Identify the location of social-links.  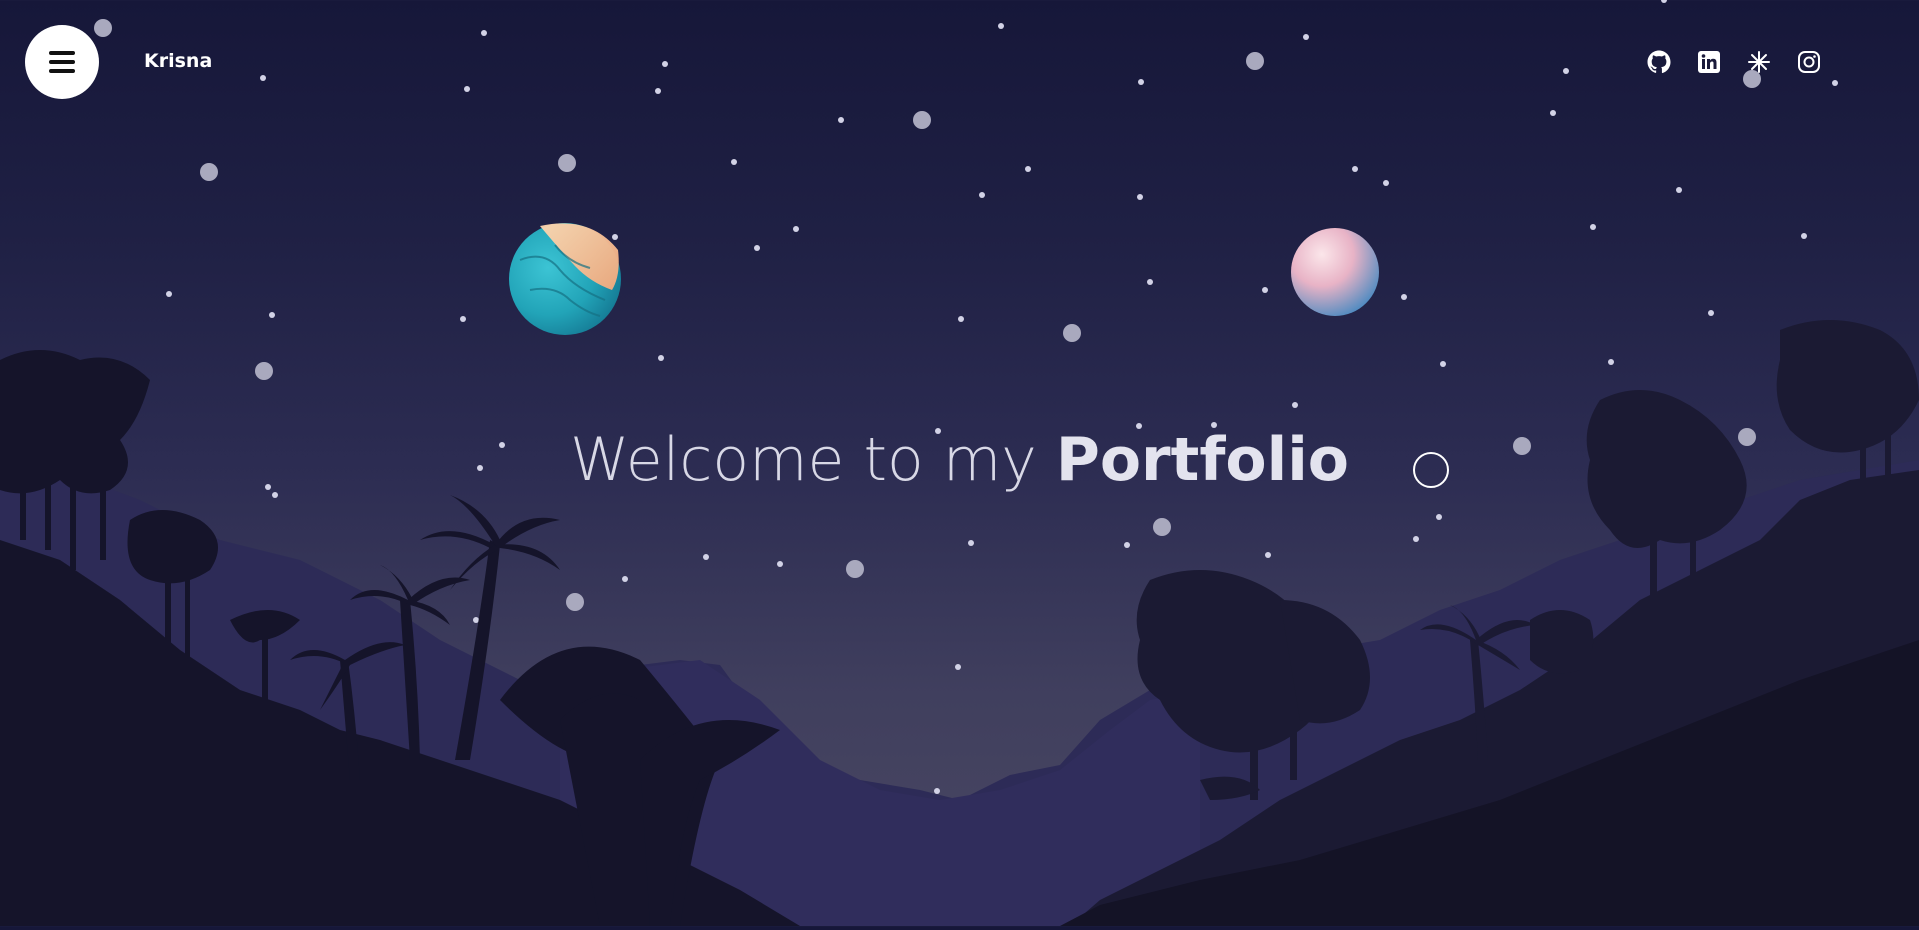
(1734, 62).